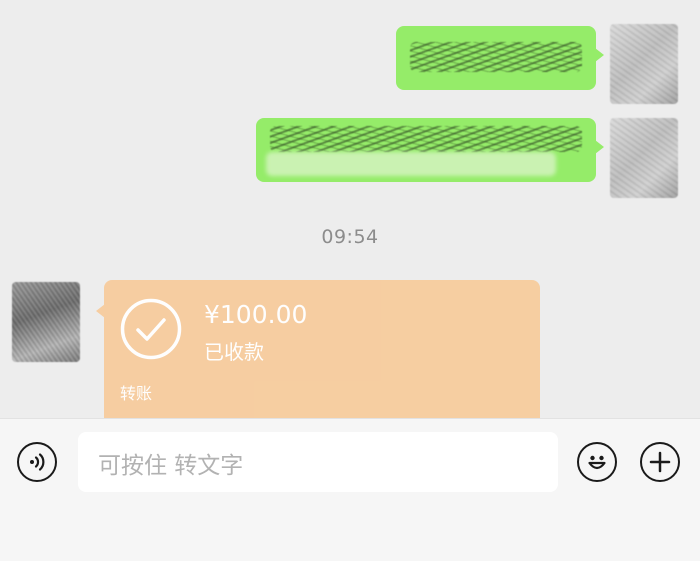 This screenshot has width=700, height=561. What do you see at coordinates (318, 462) in the screenshot?
I see `message-input: 可按住 转文字` at bounding box center [318, 462].